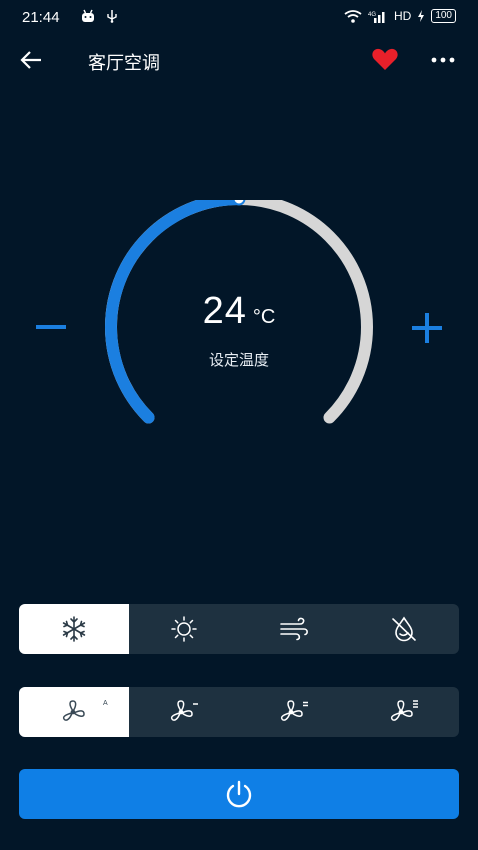  I want to click on signal-icon: 4G, so click(376, 17).